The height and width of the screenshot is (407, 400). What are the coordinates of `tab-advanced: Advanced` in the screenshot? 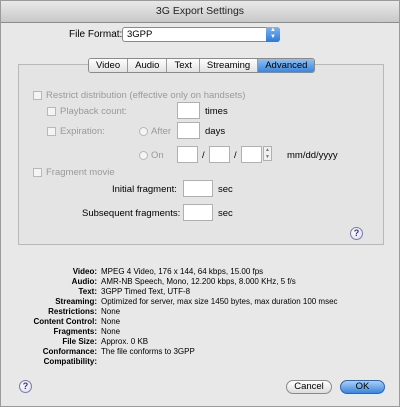 It's located at (286, 65).